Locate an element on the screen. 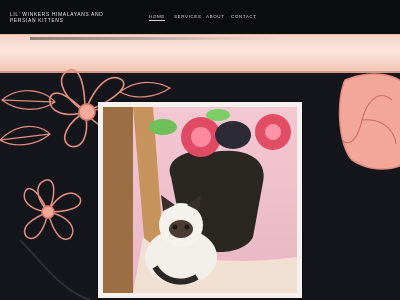  stem-left is located at coordinates (55, 269).